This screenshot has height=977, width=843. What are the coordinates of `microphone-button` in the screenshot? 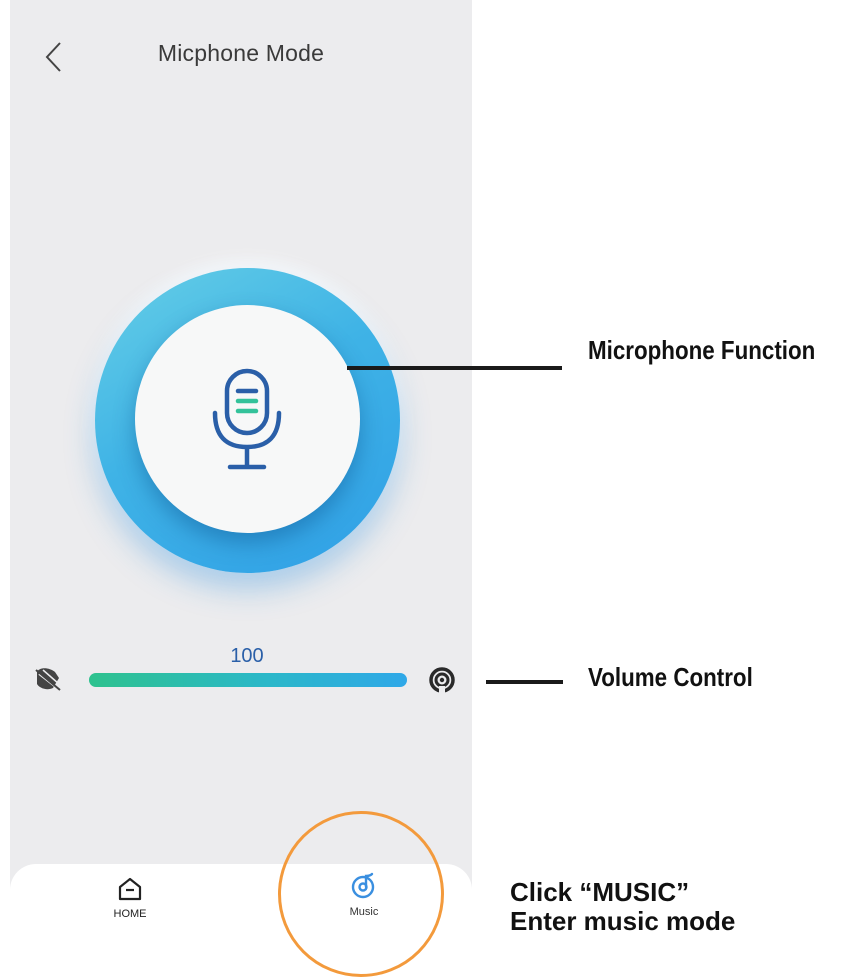 It's located at (247, 419).